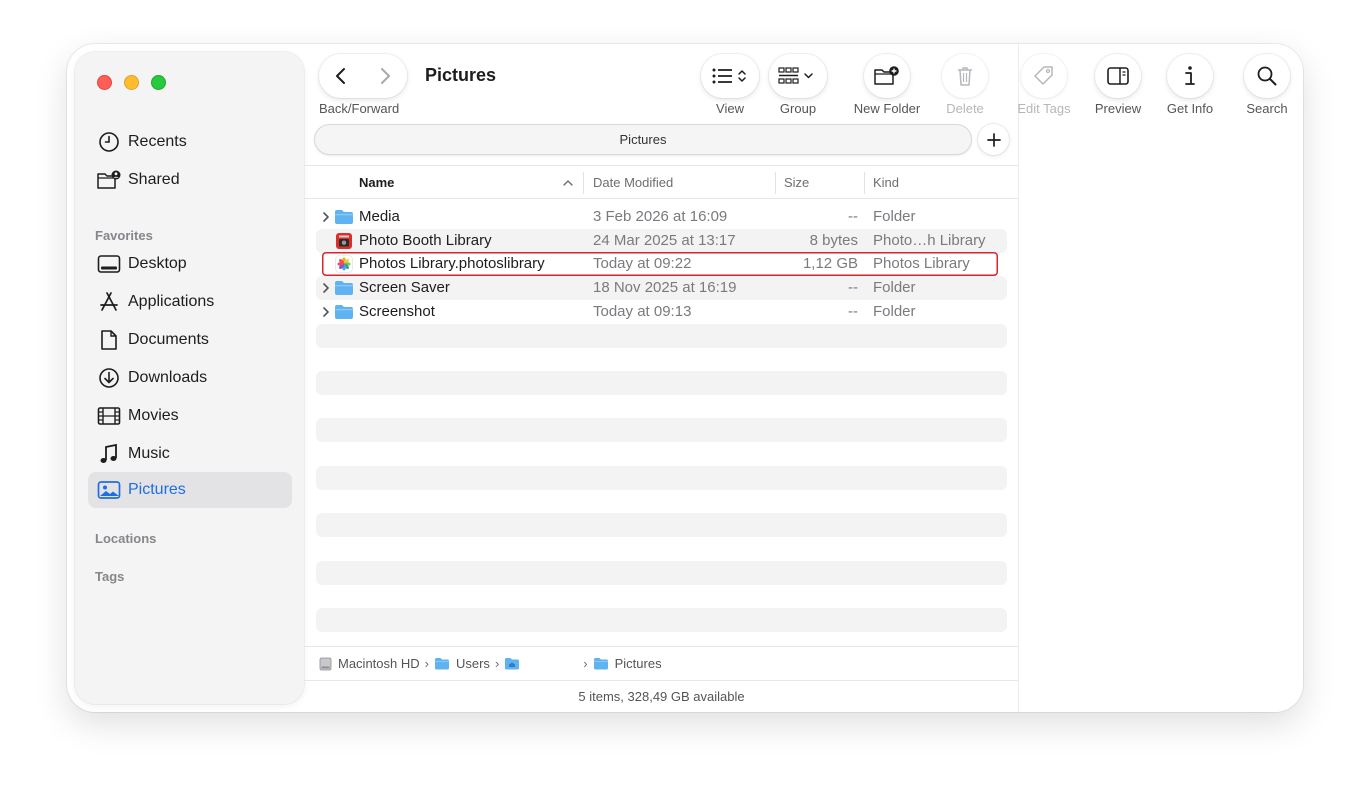 The width and height of the screenshot is (1370, 800). I want to click on view-label: View, so click(730, 108).